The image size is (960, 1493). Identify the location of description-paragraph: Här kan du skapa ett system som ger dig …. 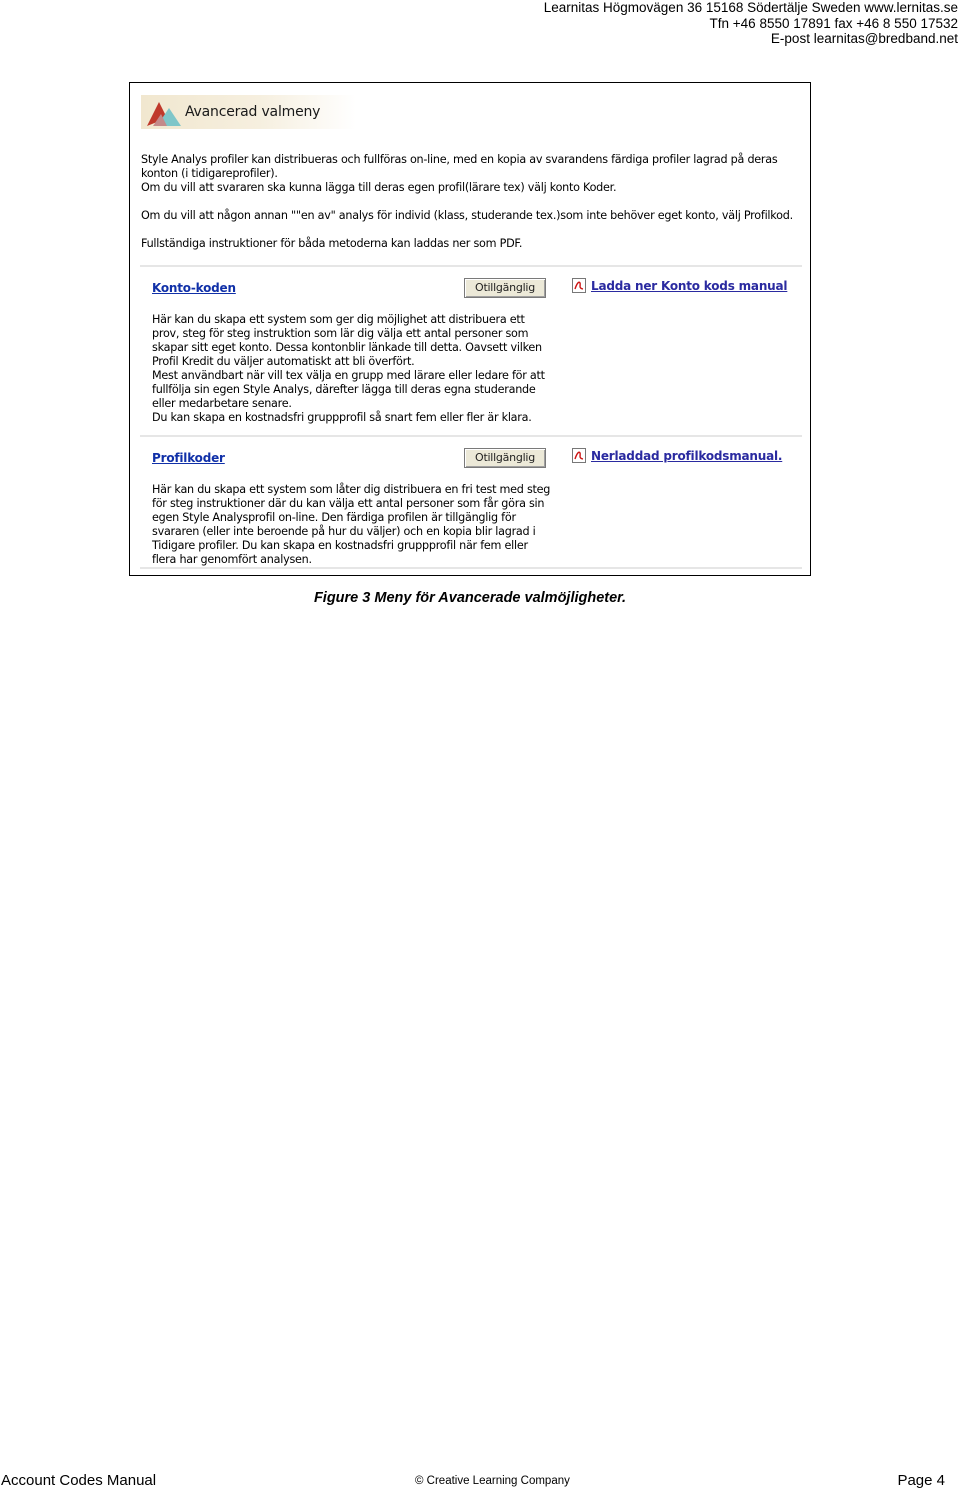
(347, 340).